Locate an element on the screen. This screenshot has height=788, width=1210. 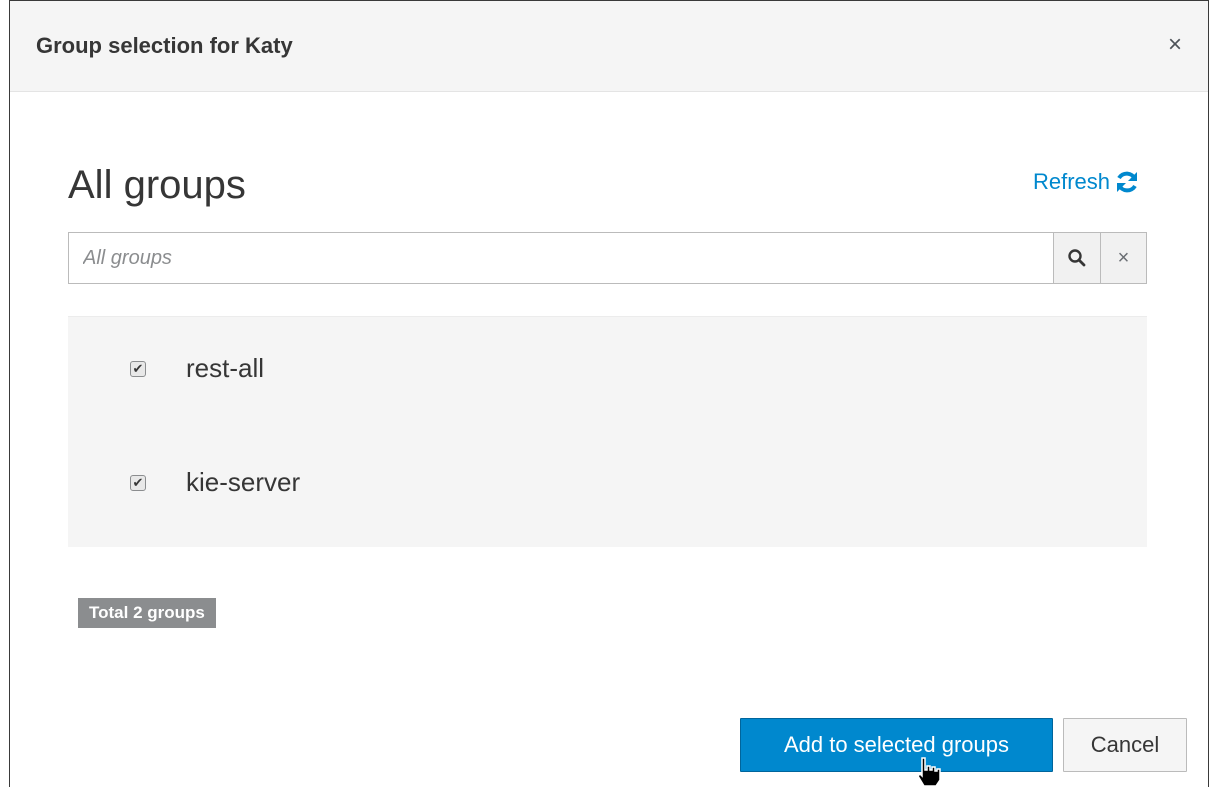
search-icon is located at coordinates (1077, 258).